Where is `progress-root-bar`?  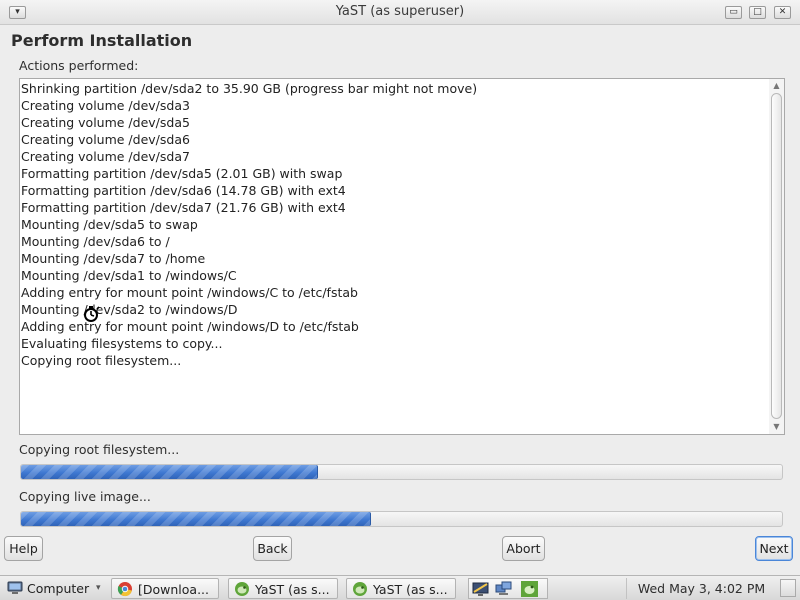
progress-root-bar is located at coordinates (401, 472).